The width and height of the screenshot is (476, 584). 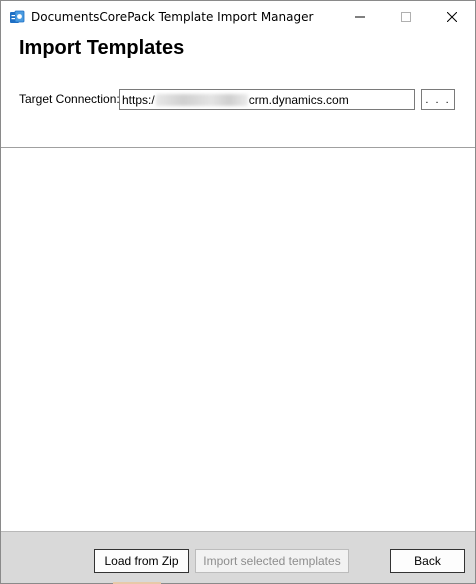 I want to click on back-button: Back, so click(x=427, y=561).